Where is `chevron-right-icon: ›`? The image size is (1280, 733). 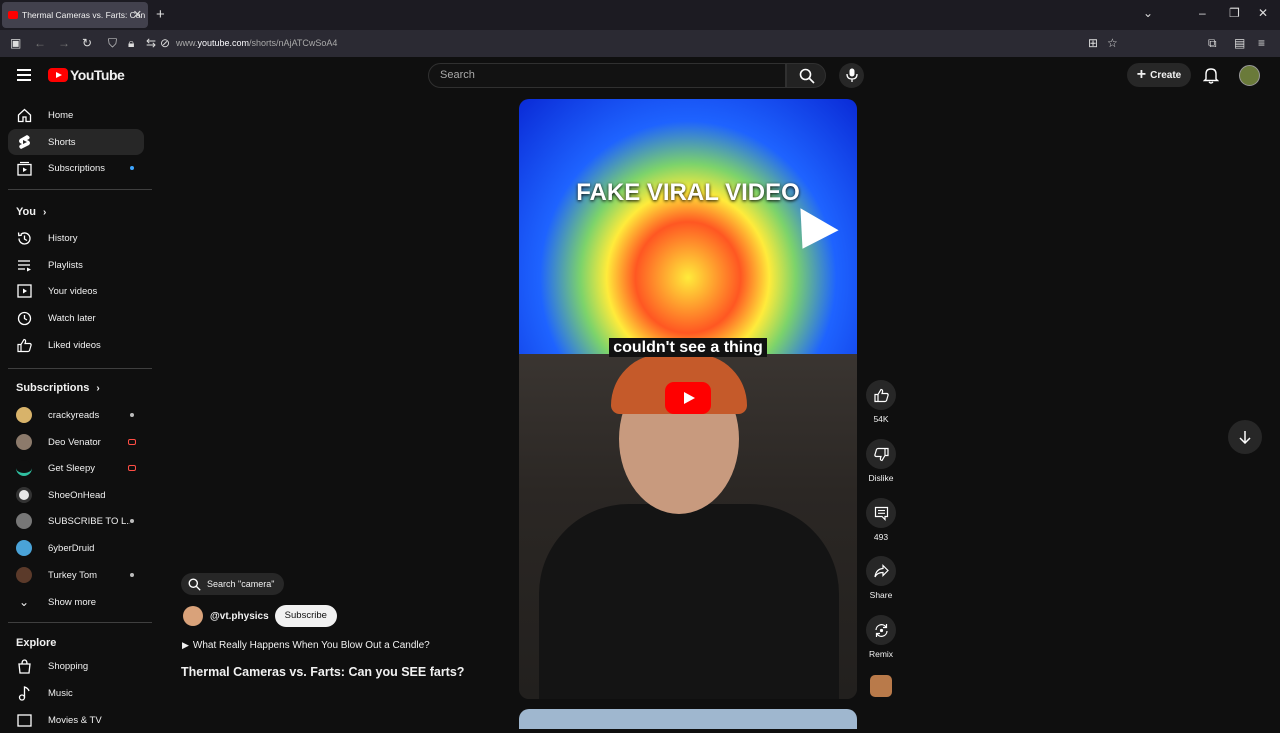
chevron-right-icon: › is located at coordinates (98, 388).